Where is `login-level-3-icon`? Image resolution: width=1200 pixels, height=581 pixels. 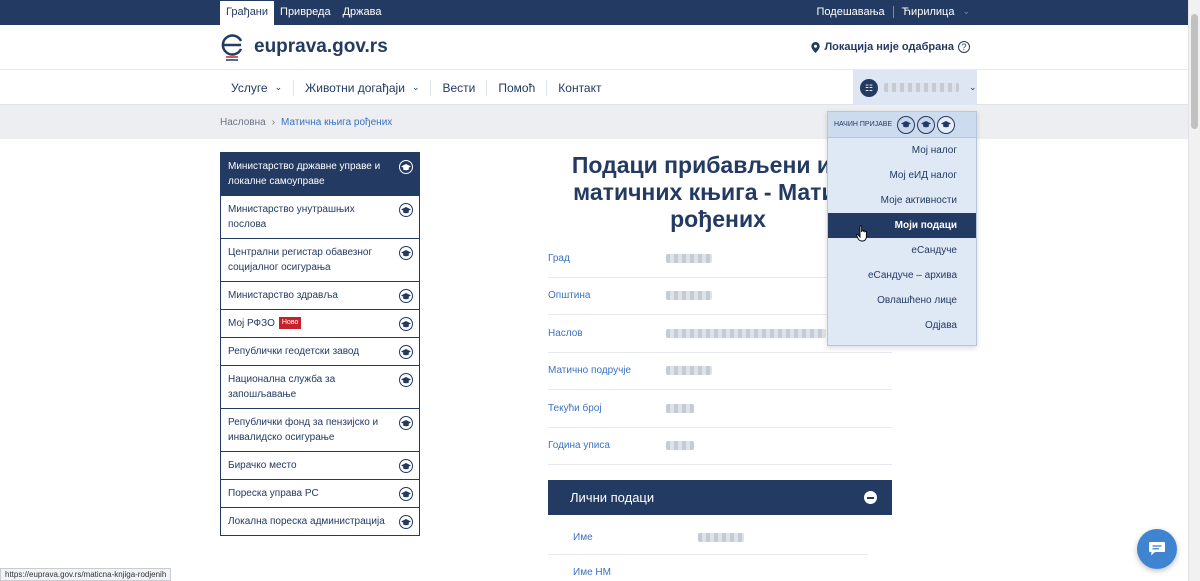
login-level-3-icon is located at coordinates (946, 124).